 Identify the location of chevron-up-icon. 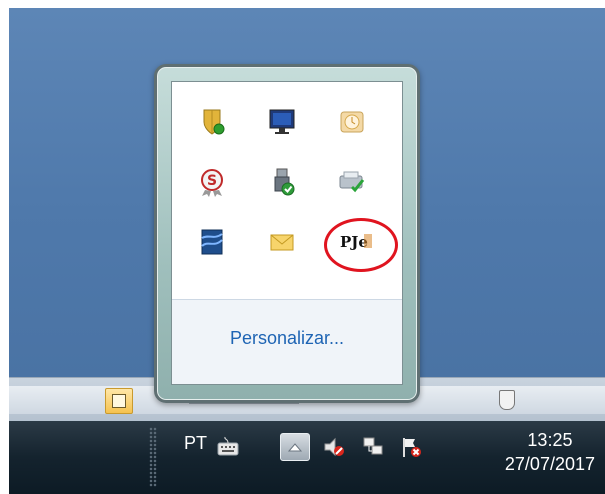
(295, 447).